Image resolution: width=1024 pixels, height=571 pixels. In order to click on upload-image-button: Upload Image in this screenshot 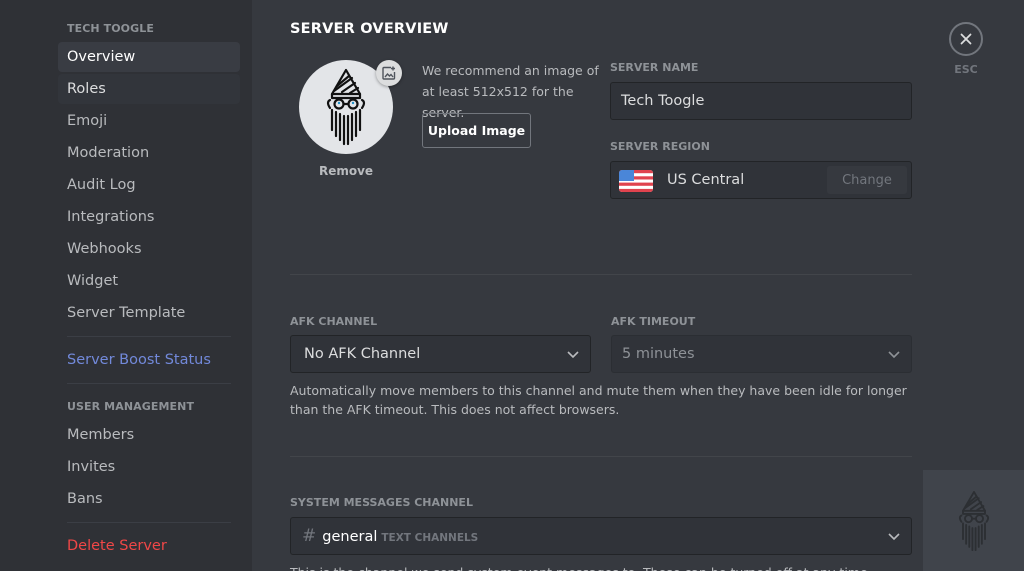, I will do `click(476, 130)`.